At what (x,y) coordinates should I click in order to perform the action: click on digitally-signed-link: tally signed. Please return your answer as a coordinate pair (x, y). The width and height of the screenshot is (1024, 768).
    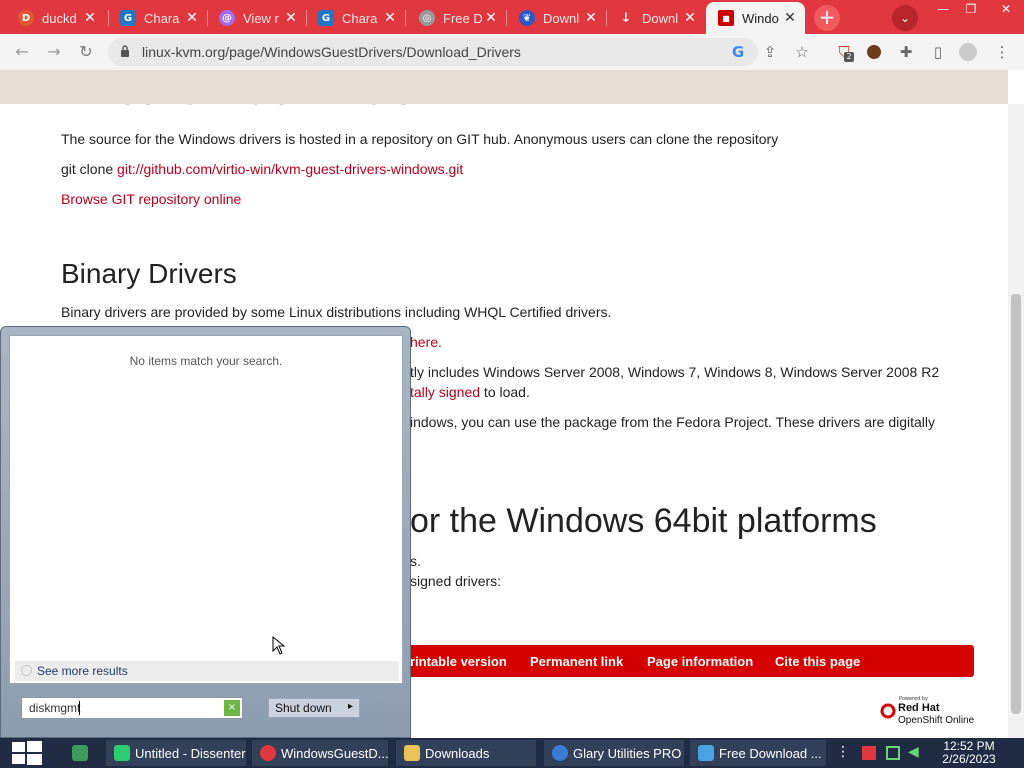
    Looking at the image, I should click on (445, 392).